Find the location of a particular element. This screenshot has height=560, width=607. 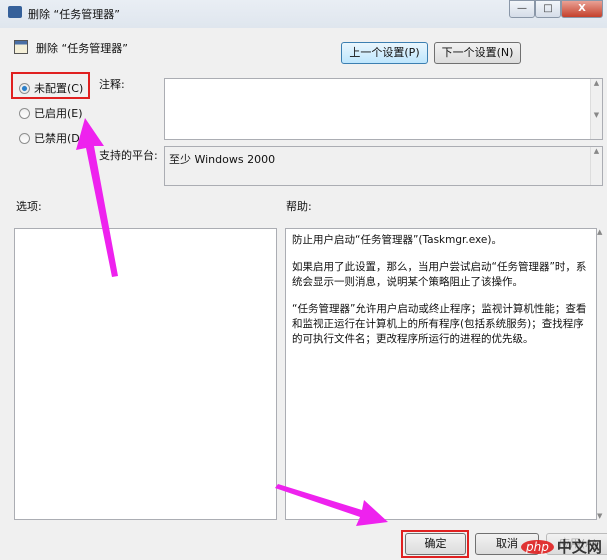

watermark-logo: php 中文网 is located at coordinates (561, 546).